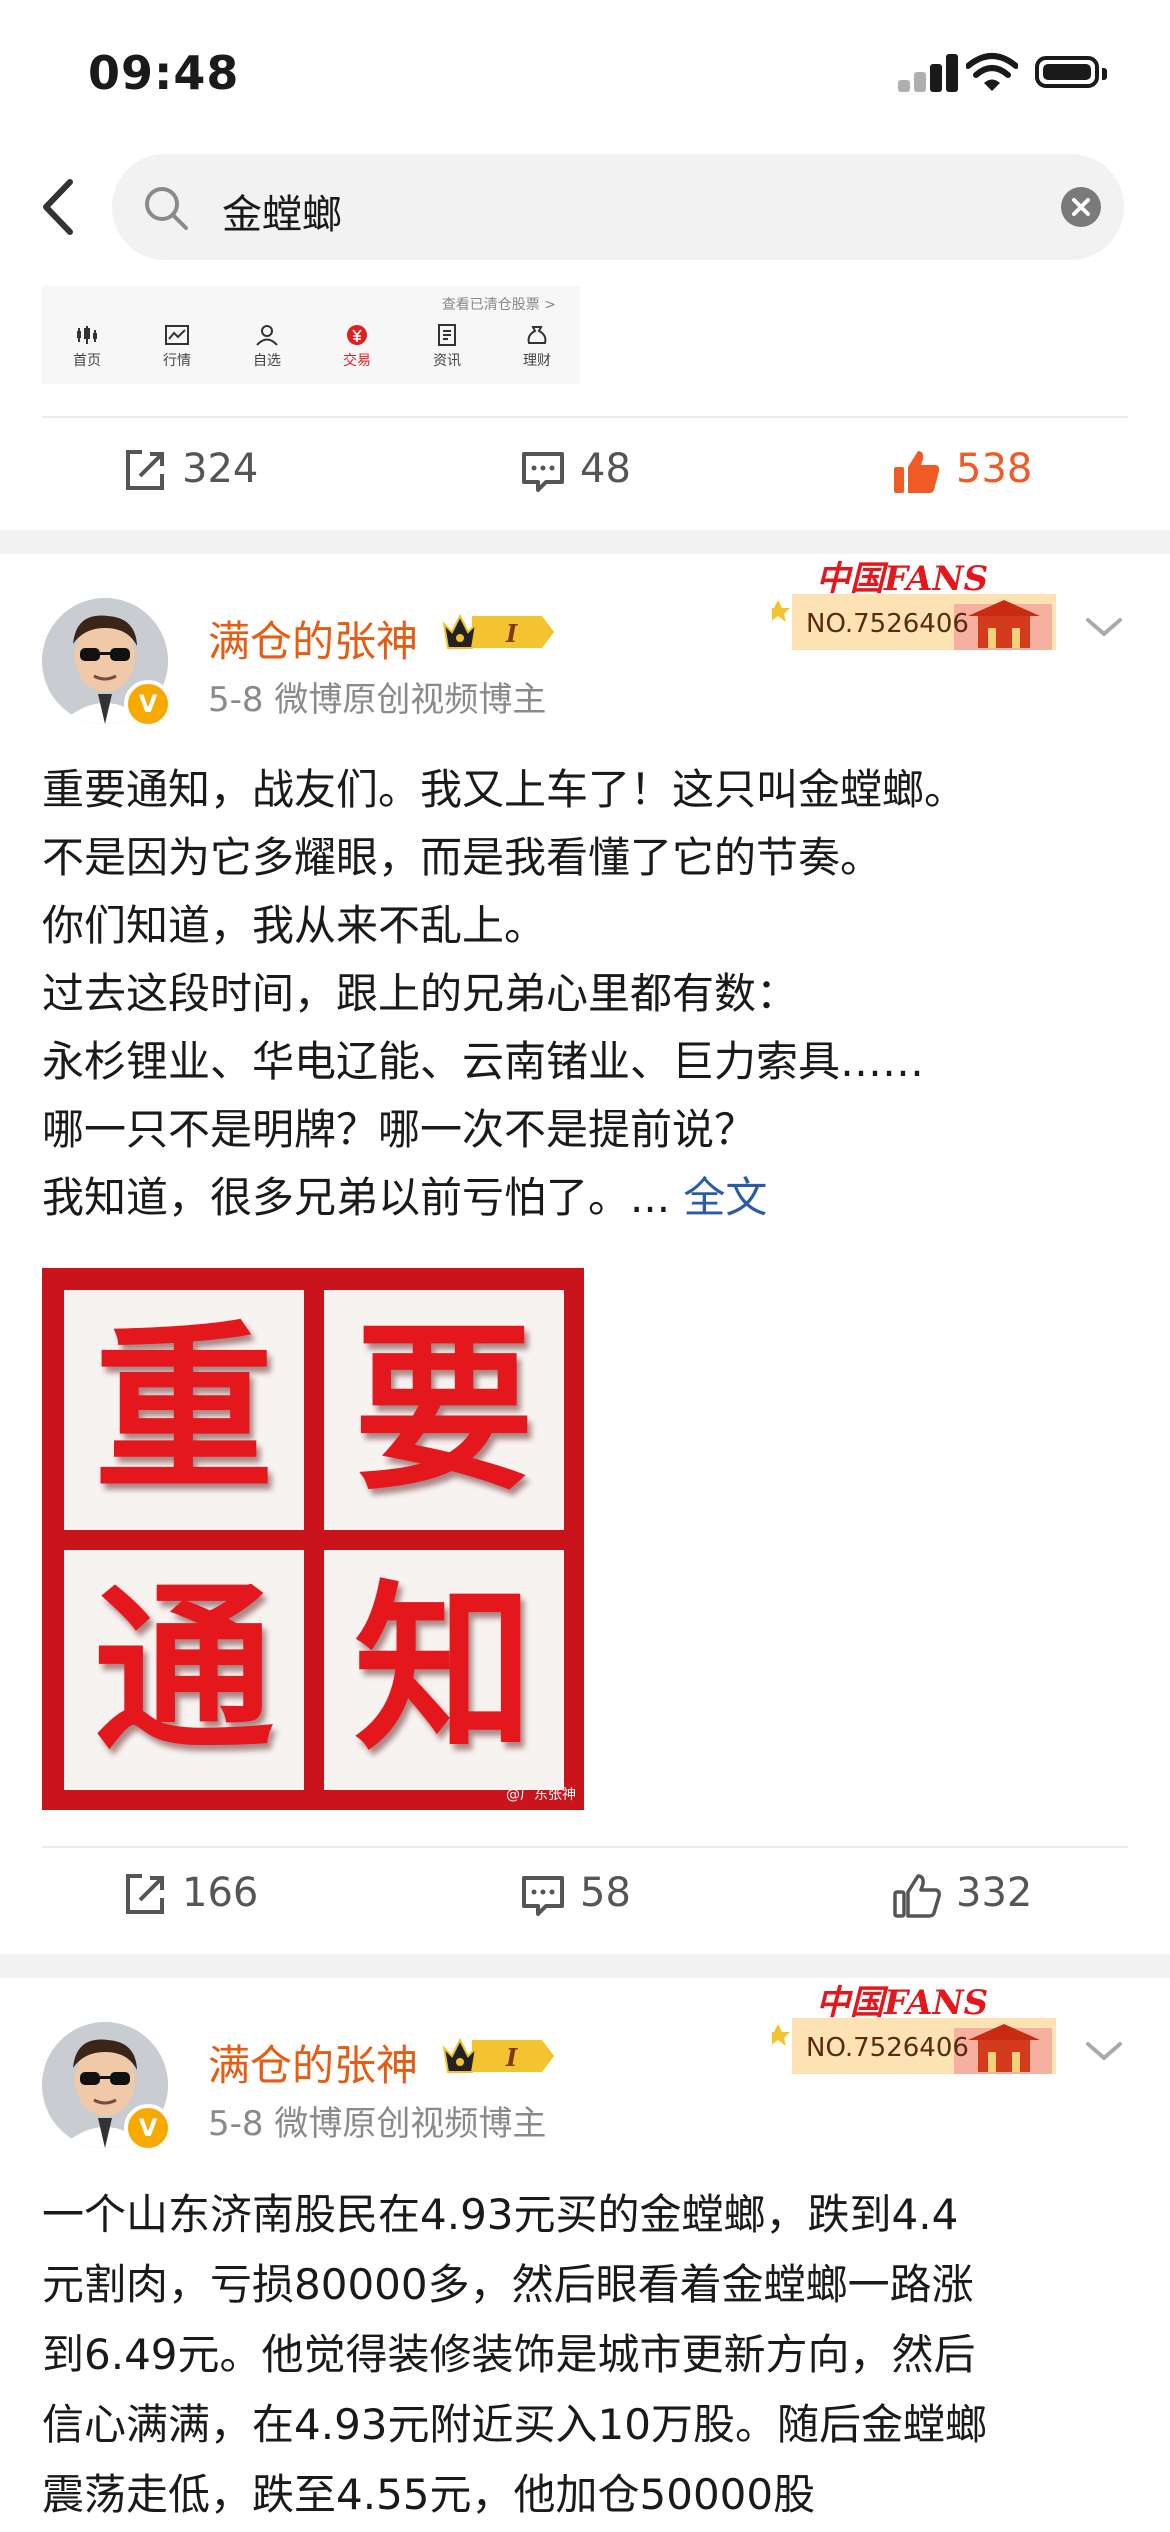 The width and height of the screenshot is (1170, 2532). I want to click on battery-icon, so click(1071, 72).